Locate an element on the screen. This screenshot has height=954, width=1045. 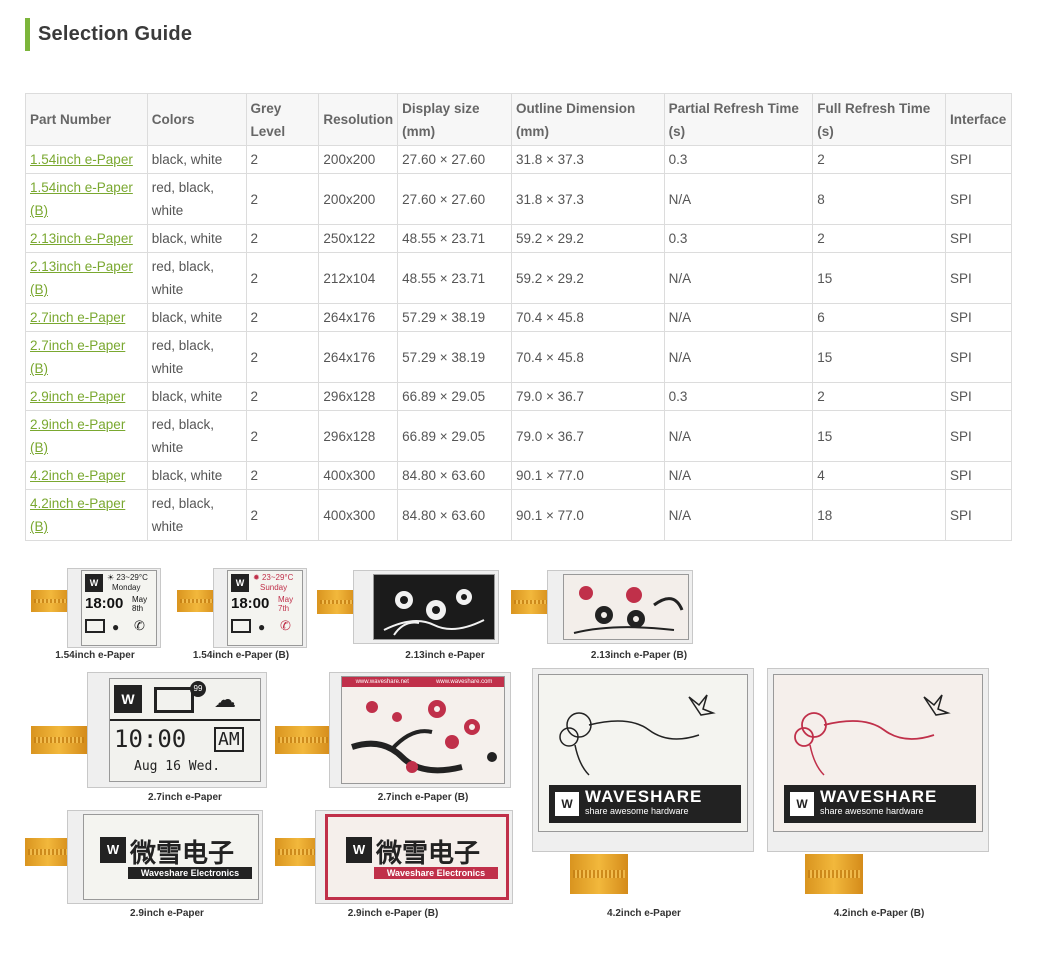
part-link: 2.9inch e-Paper (B) is located at coordinates (77, 436).